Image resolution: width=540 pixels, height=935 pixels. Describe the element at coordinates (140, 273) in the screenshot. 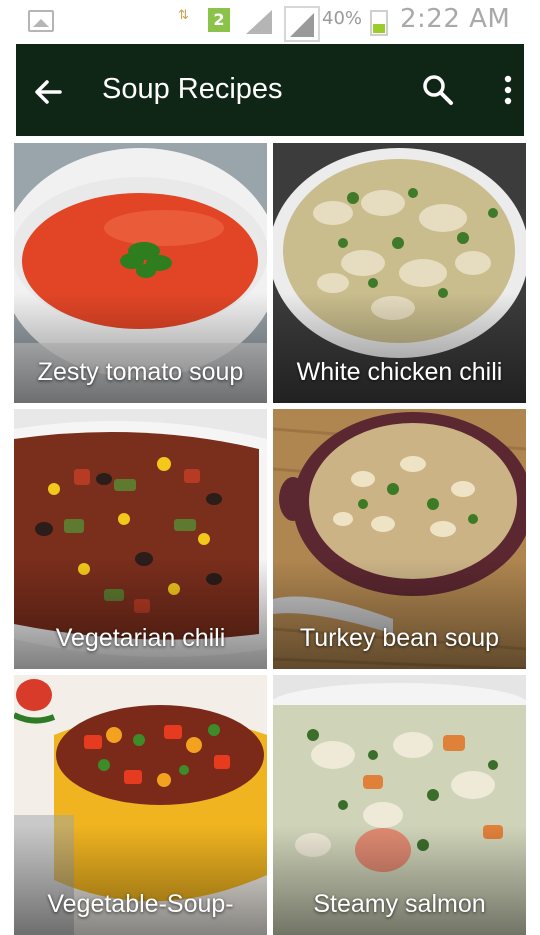

I see `recipe-tile-zesty-tomato-soup: Zesty tomato soup` at that location.